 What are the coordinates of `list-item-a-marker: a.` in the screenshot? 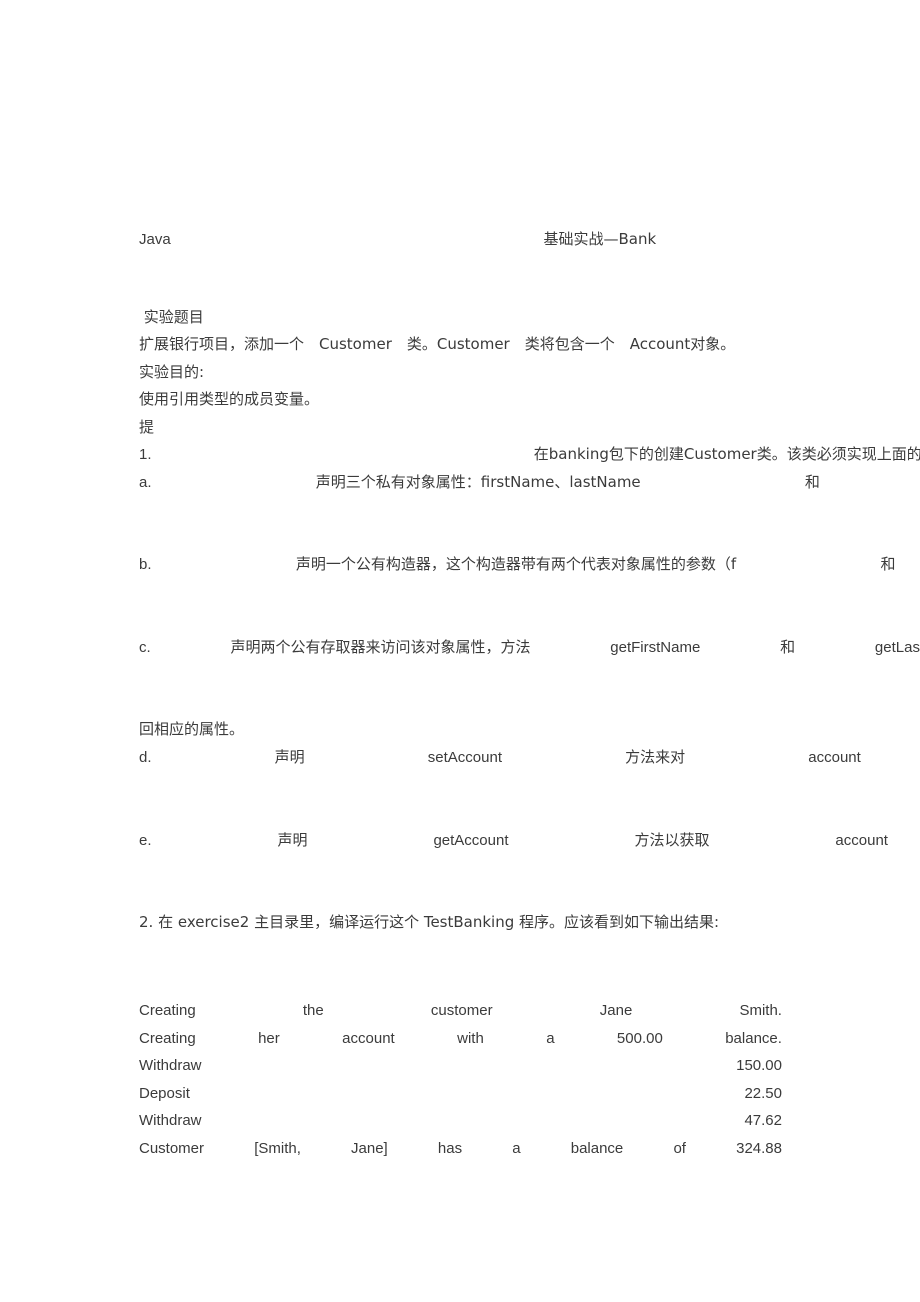 It's located at (145, 482).